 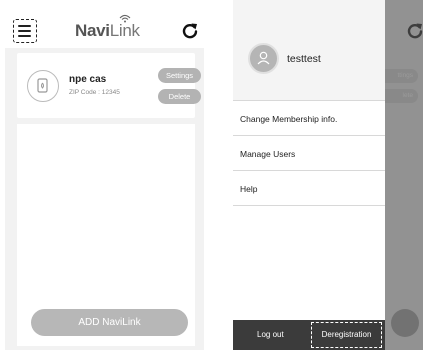 I want to click on menu-button, so click(x=25, y=31).